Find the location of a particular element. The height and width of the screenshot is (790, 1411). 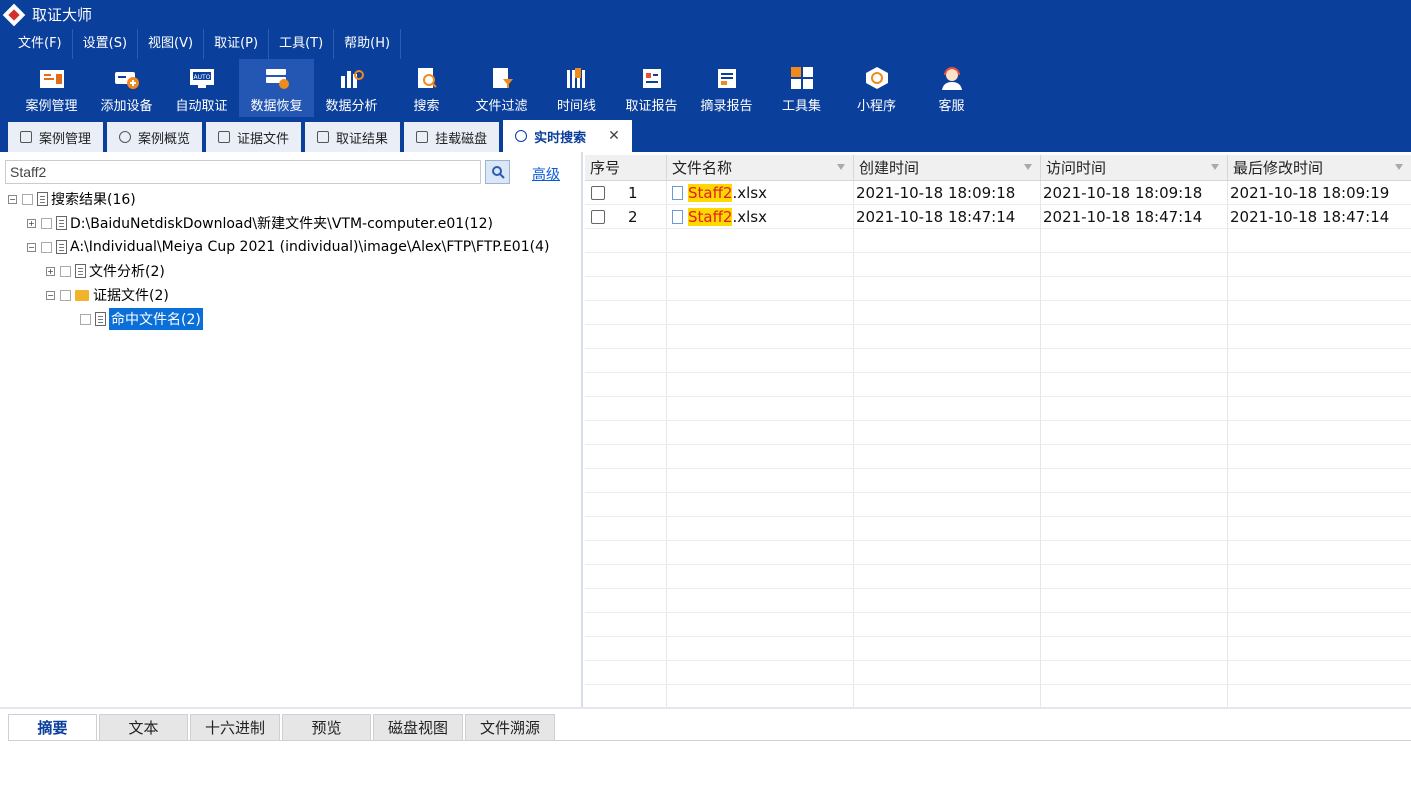

column-header-filename: 文件名称 is located at coordinates (760, 168).